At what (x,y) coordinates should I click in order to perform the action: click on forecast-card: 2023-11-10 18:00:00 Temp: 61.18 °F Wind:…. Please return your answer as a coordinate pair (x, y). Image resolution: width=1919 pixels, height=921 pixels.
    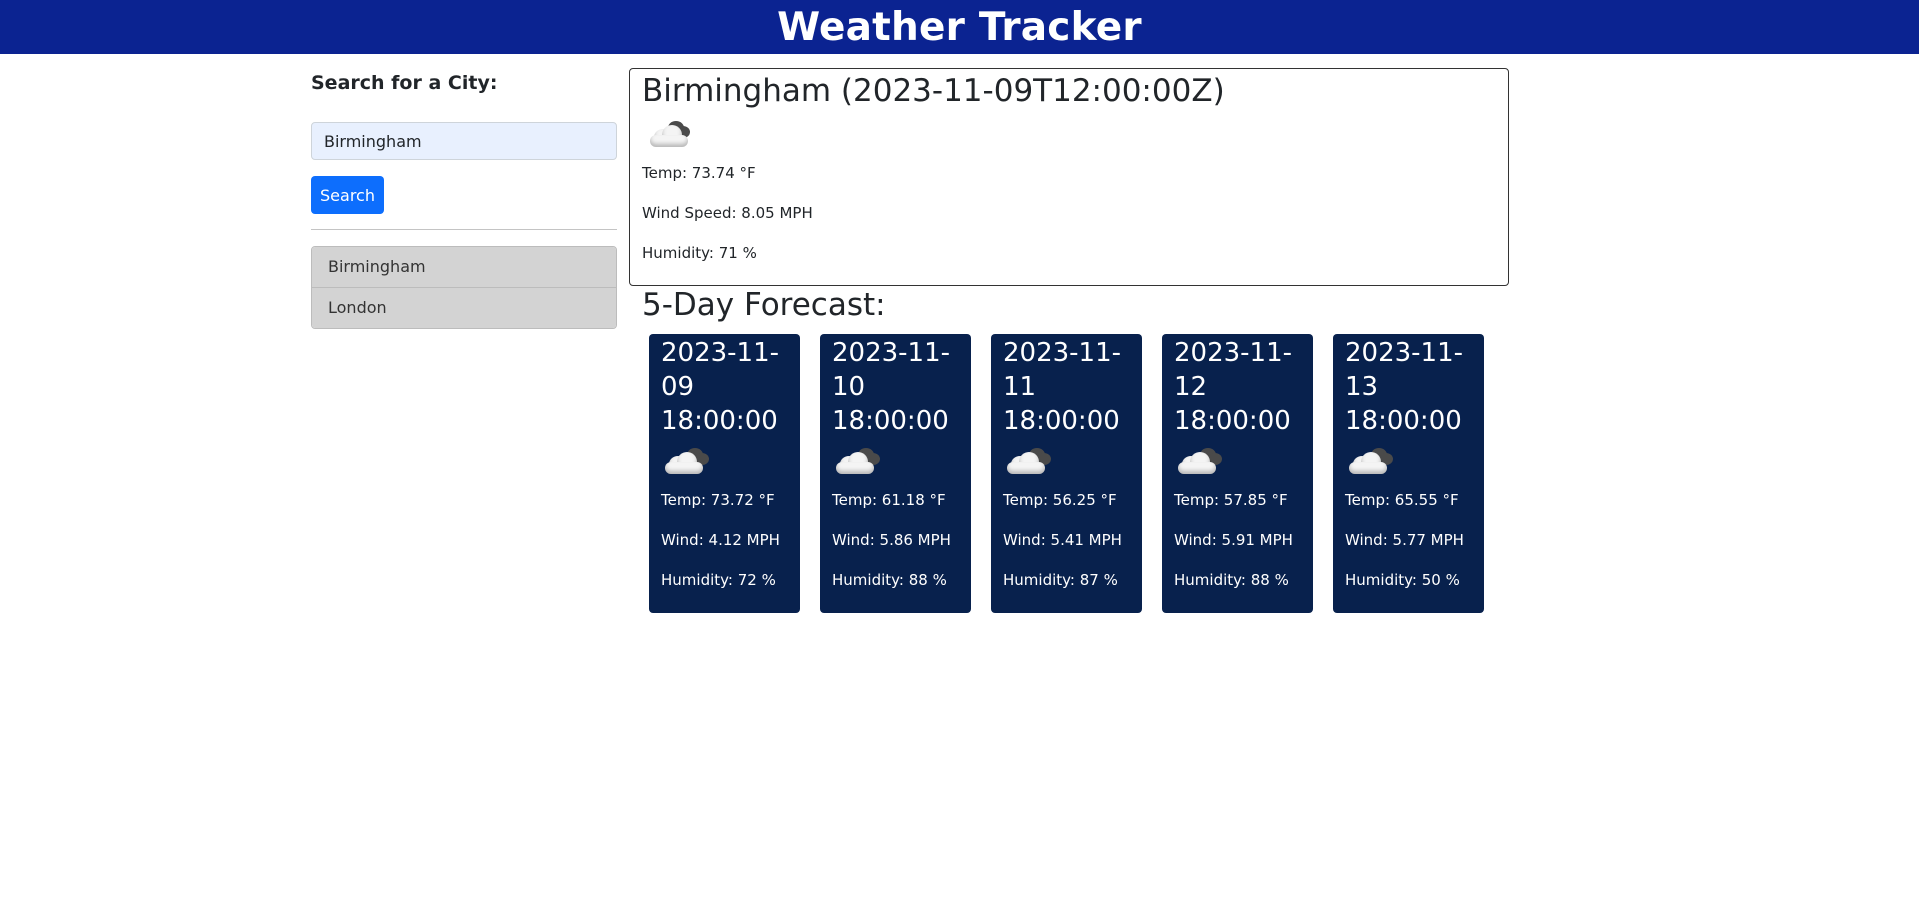
    Looking at the image, I should click on (895, 473).